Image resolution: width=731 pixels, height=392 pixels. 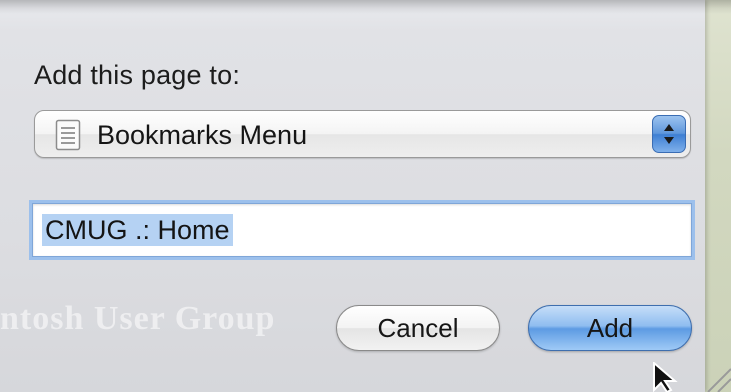 What do you see at coordinates (202, 135) in the screenshot?
I see `bookmark-folder-value: Bookmarks Menu` at bounding box center [202, 135].